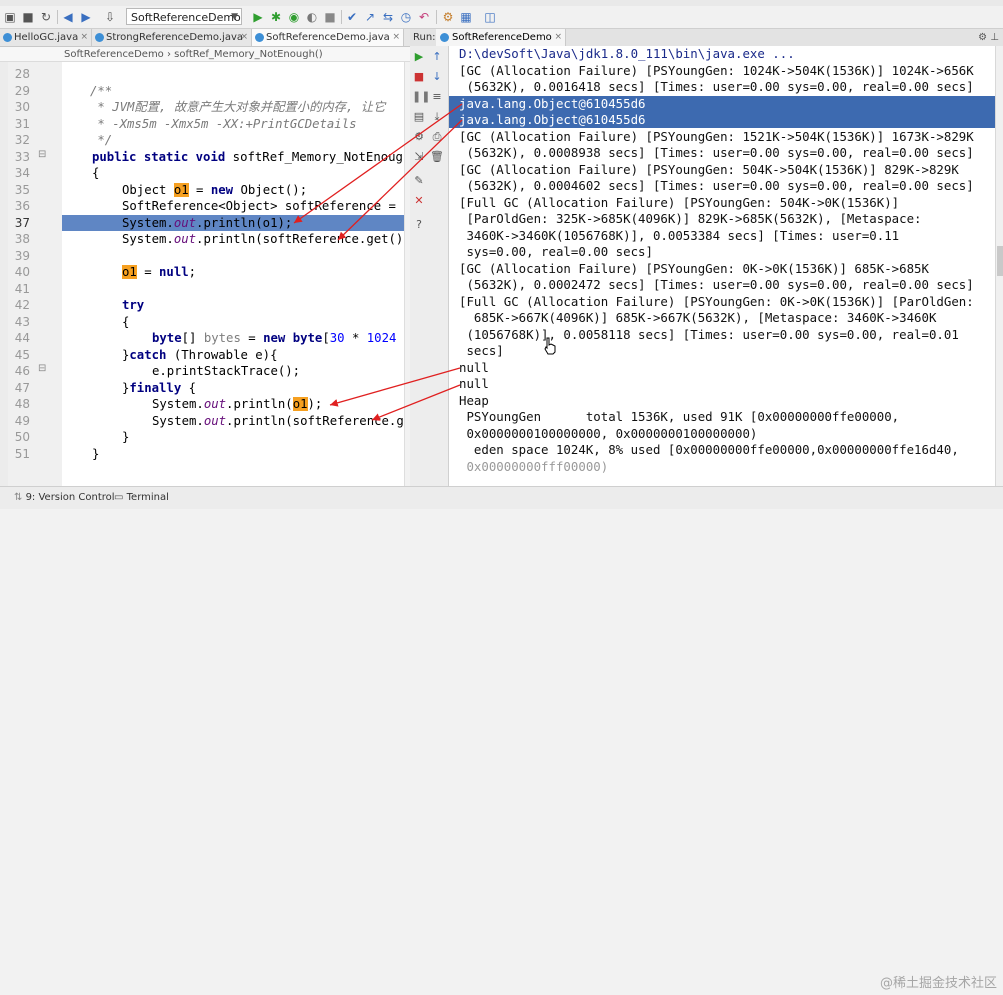  I want to click on java-class-icon, so click(99, 37).